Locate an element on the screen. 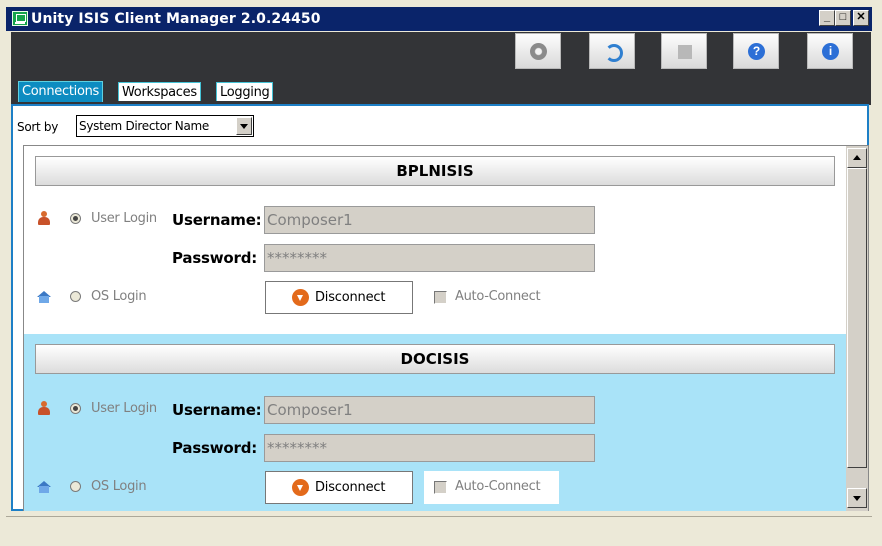 Image resolution: width=882 pixels, height=546 pixels. tab-strip: Connections Workspaces Logging is located at coordinates (441, 88).